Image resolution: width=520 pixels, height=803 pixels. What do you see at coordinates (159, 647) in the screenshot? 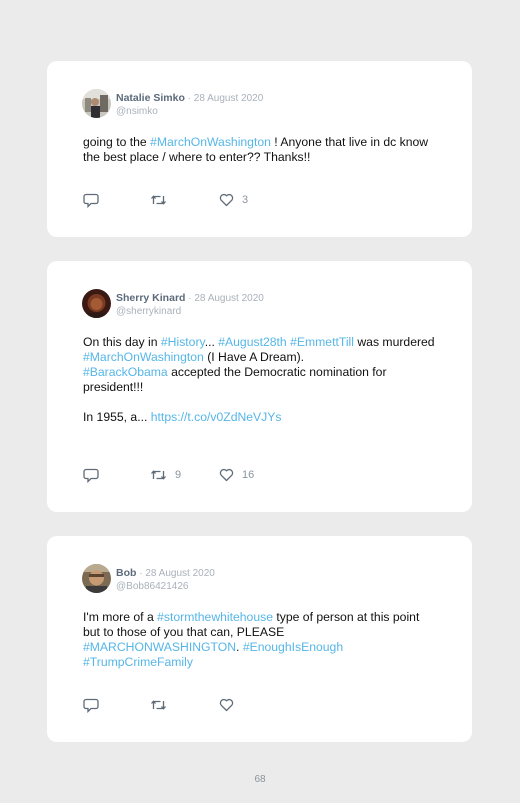
I see `hashtag-link: #MARCHONWASHINGTON` at bounding box center [159, 647].